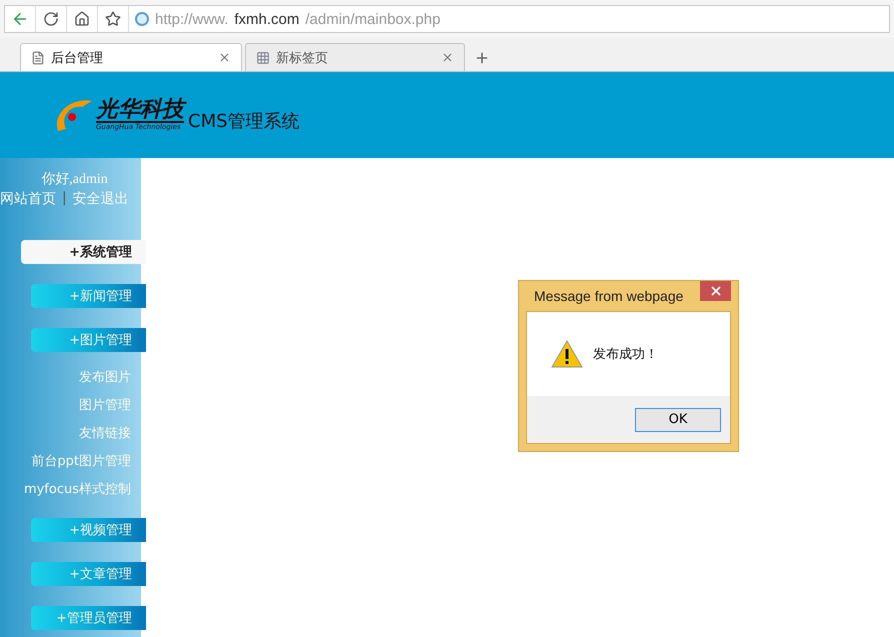  I want to click on dialog-message: 发布成功！, so click(625, 354).